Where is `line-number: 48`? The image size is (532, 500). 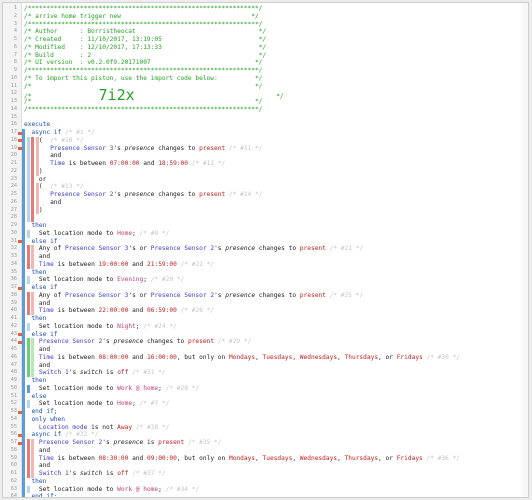
line-number: 48 is located at coordinates (13, 372).